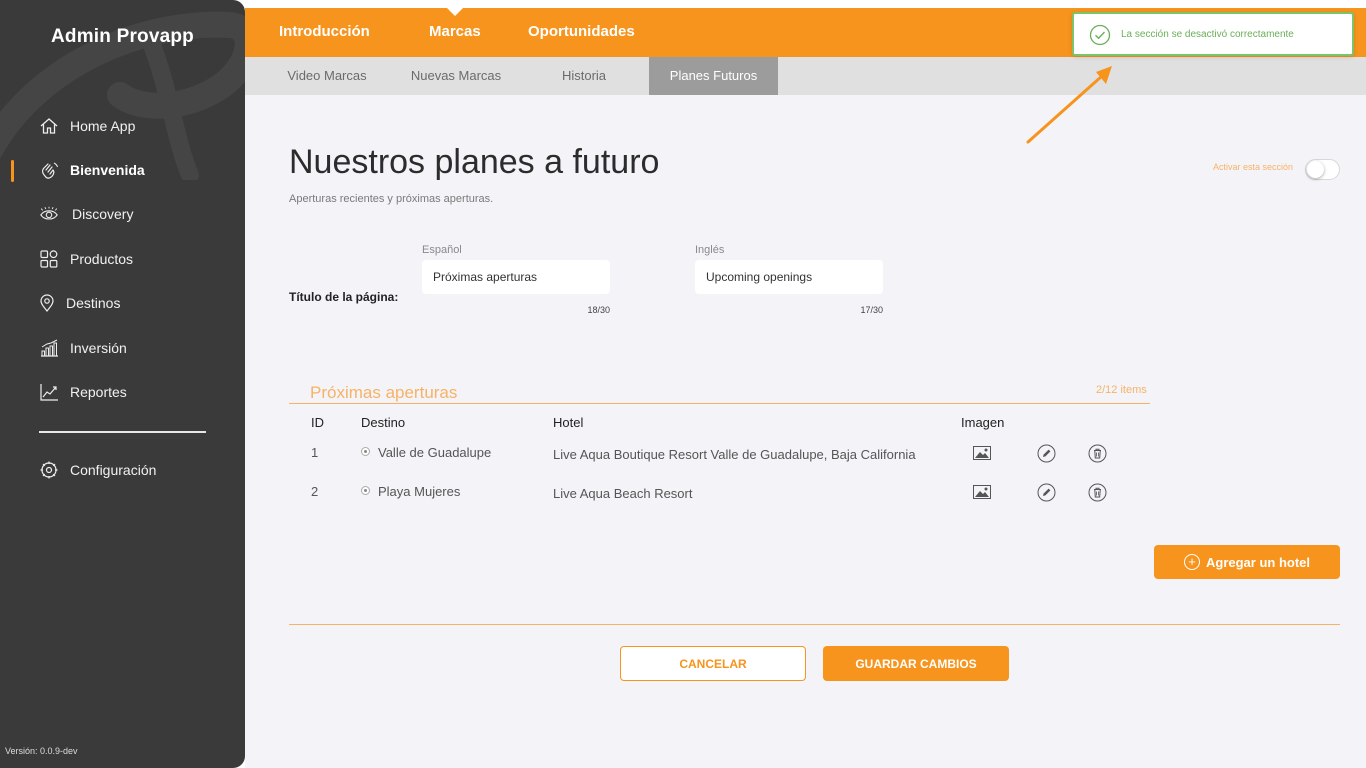 The width and height of the screenshot is (1366, 768). I want to click on sidebar-item-label: Inversión, so click(98, 348).